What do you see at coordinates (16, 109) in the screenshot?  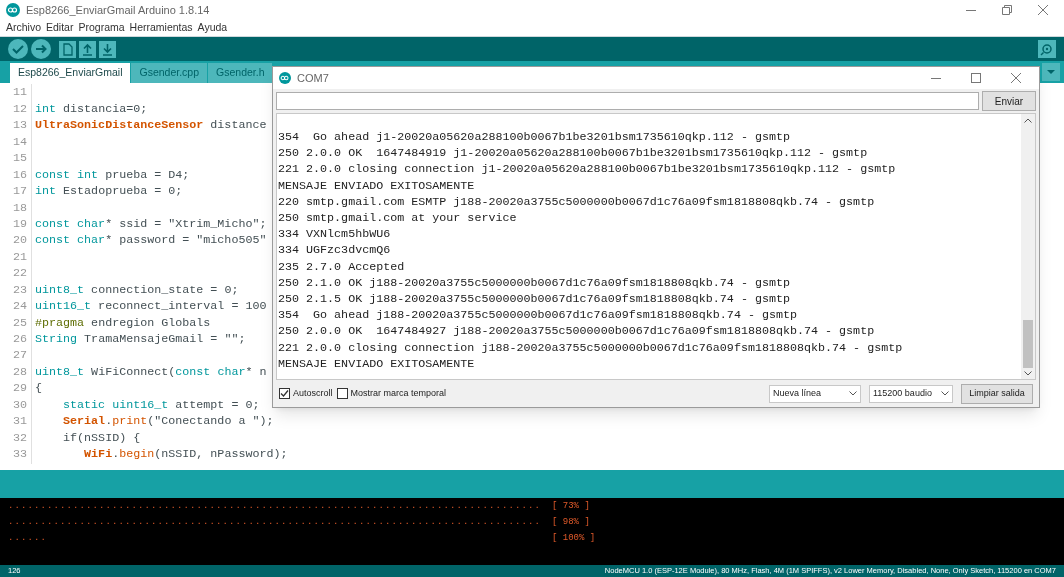 I see `line-number: 12` at bounding box center [16, 109].